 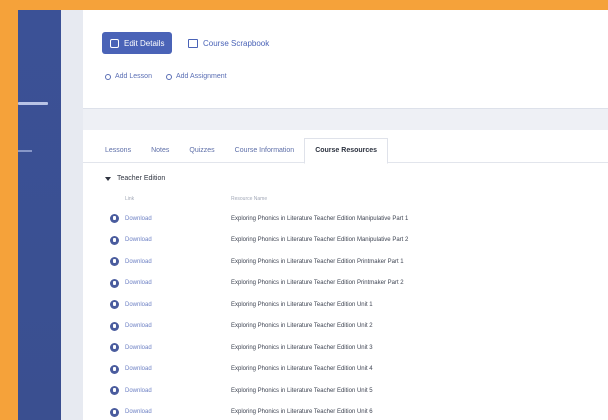 I want to click on course-scrapbook-button: Course Scrapbook, so click(x=228, y=43).